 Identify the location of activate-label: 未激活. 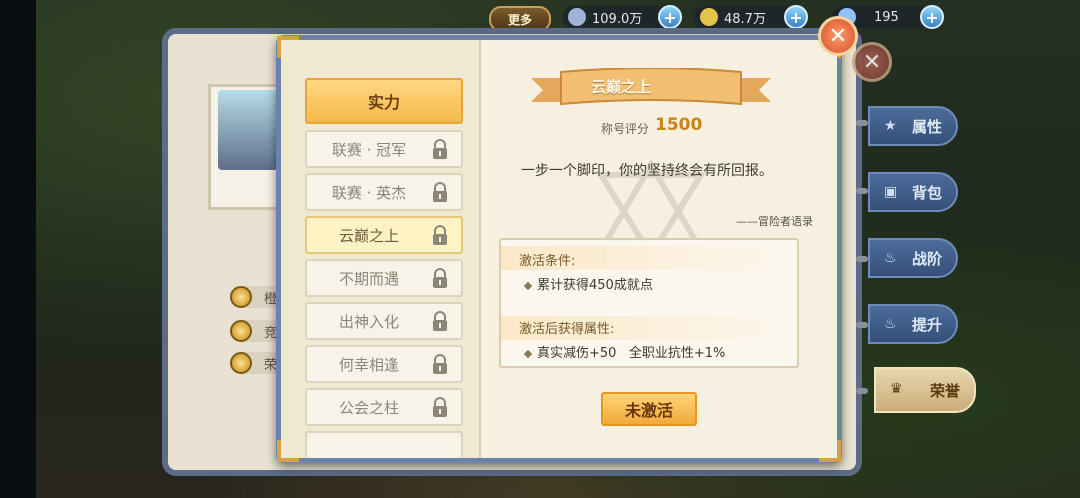
(648, 410).